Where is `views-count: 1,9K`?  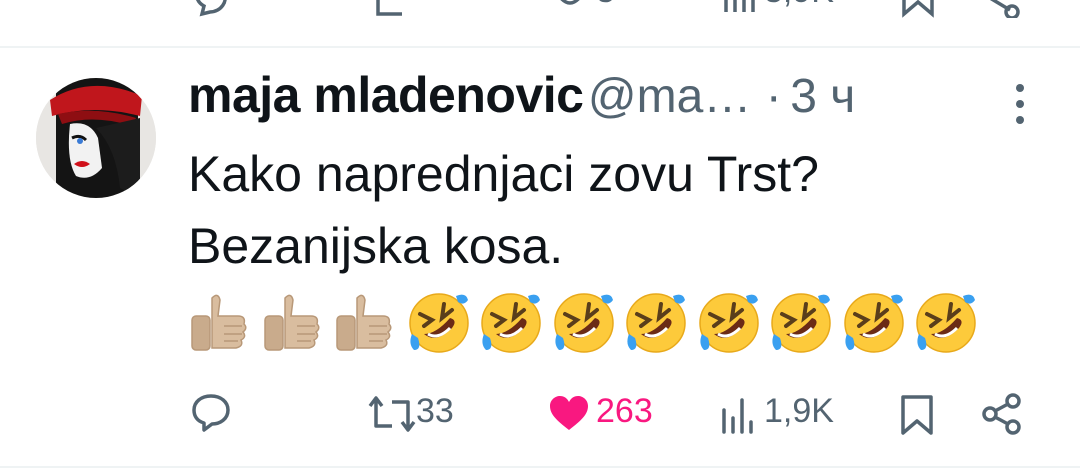 views-count: 1,9K is located at coordinates (799, 411).